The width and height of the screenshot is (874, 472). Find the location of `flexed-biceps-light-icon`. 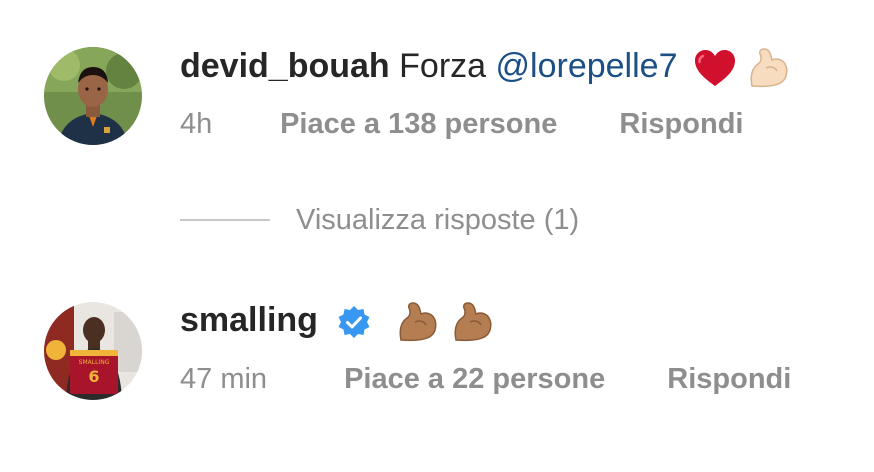

flexed-biceps-light-icon is located at coordinates (769, 68).